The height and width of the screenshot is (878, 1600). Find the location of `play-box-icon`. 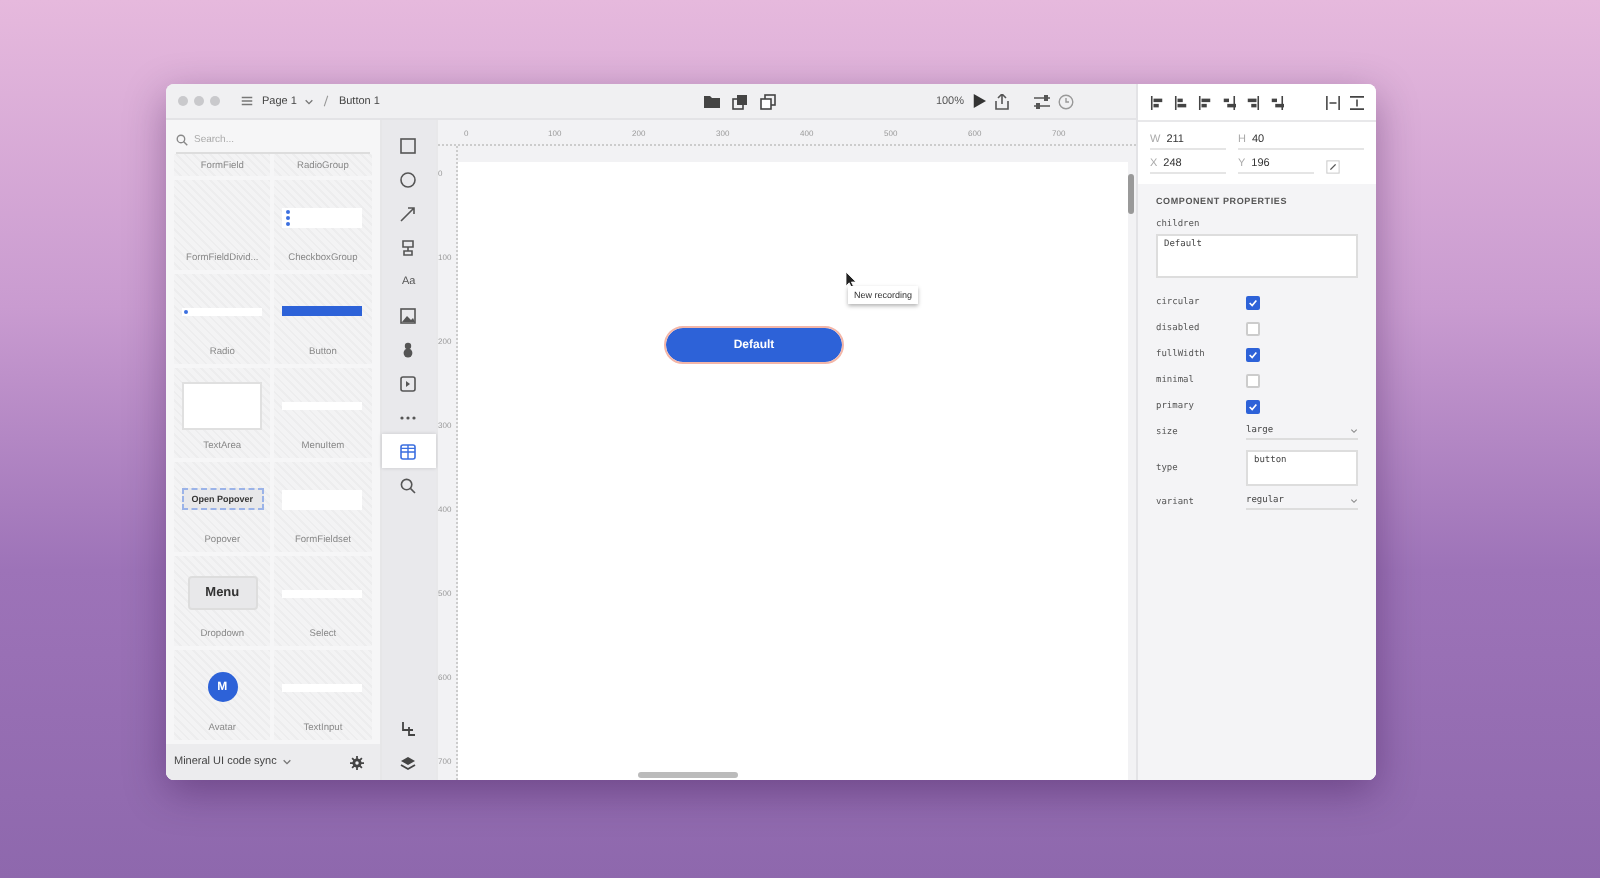

play-box-icon is located at coordinates (408, 383).